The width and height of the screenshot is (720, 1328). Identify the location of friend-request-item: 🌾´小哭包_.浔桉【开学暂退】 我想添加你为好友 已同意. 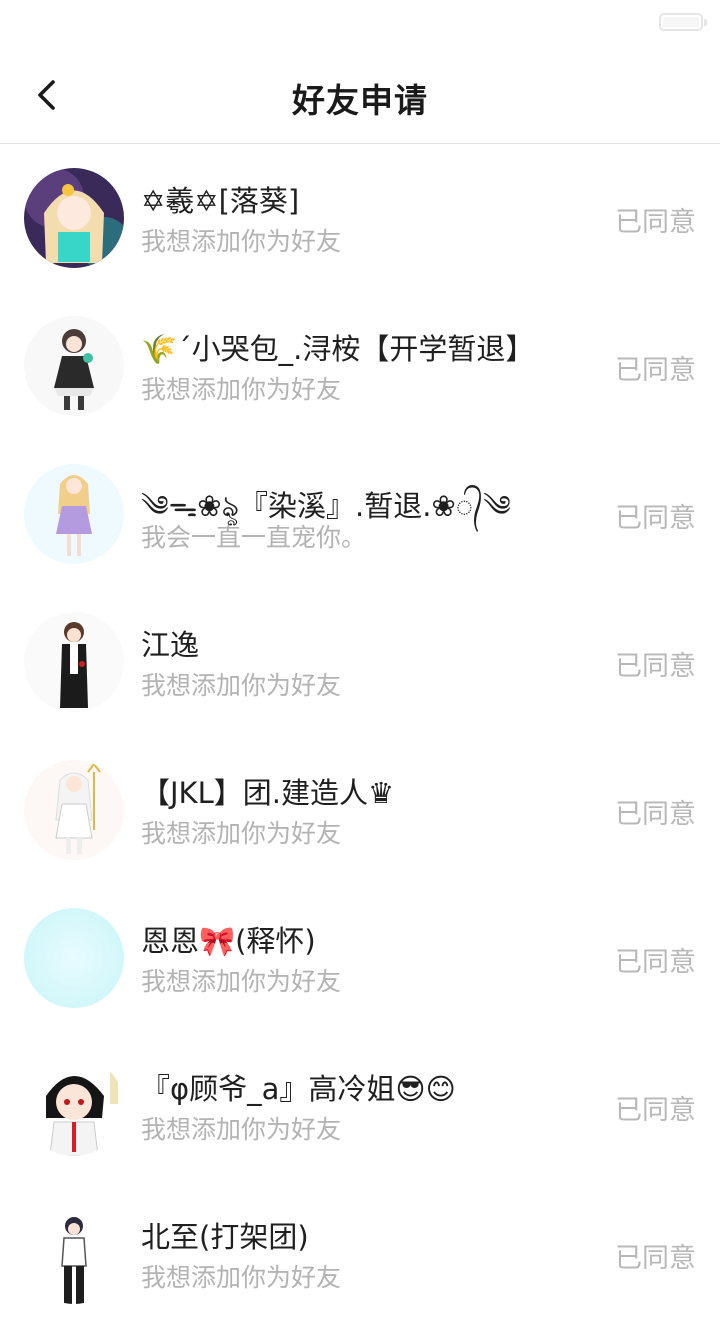
(360, 366).